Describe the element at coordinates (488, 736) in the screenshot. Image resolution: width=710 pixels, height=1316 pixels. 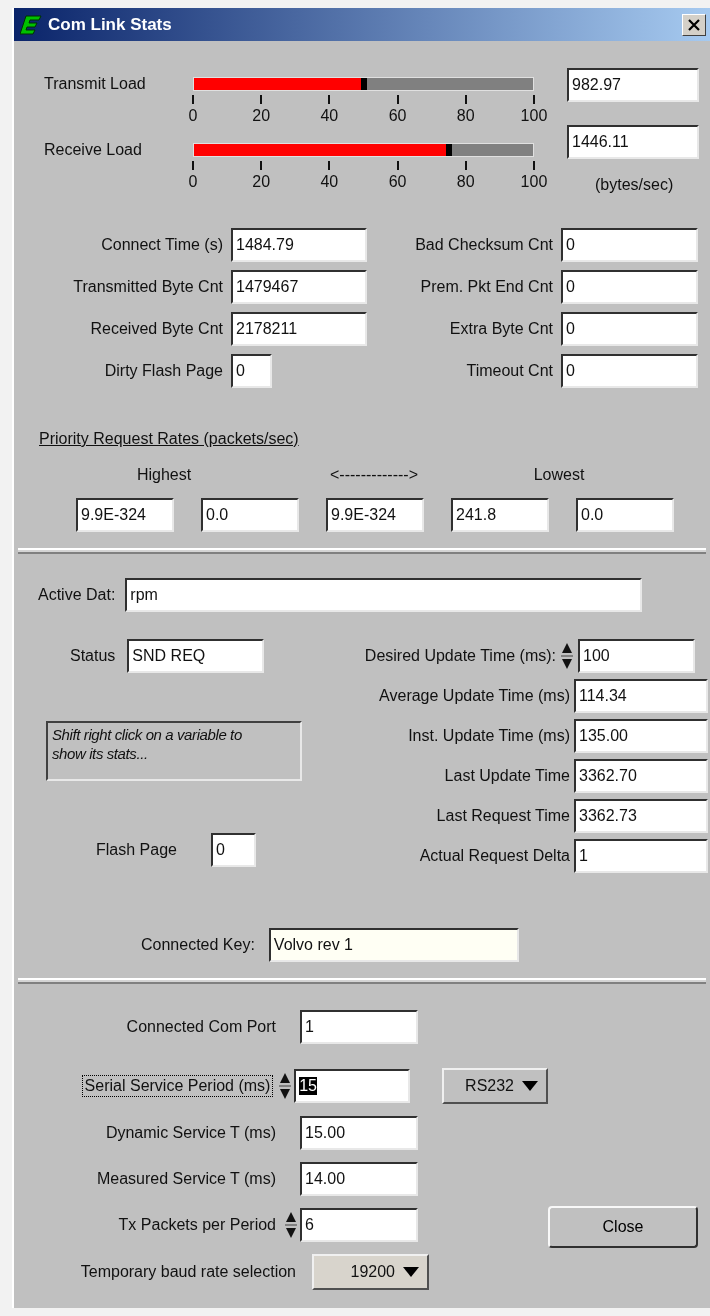
I see `field-label: Inst. Update Time (ms)` at that location.